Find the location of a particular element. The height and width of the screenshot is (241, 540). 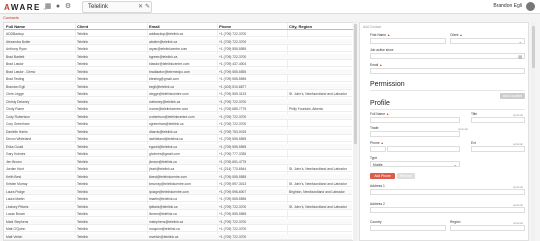

panel-scrollbar is located at coordinates (533, 131).